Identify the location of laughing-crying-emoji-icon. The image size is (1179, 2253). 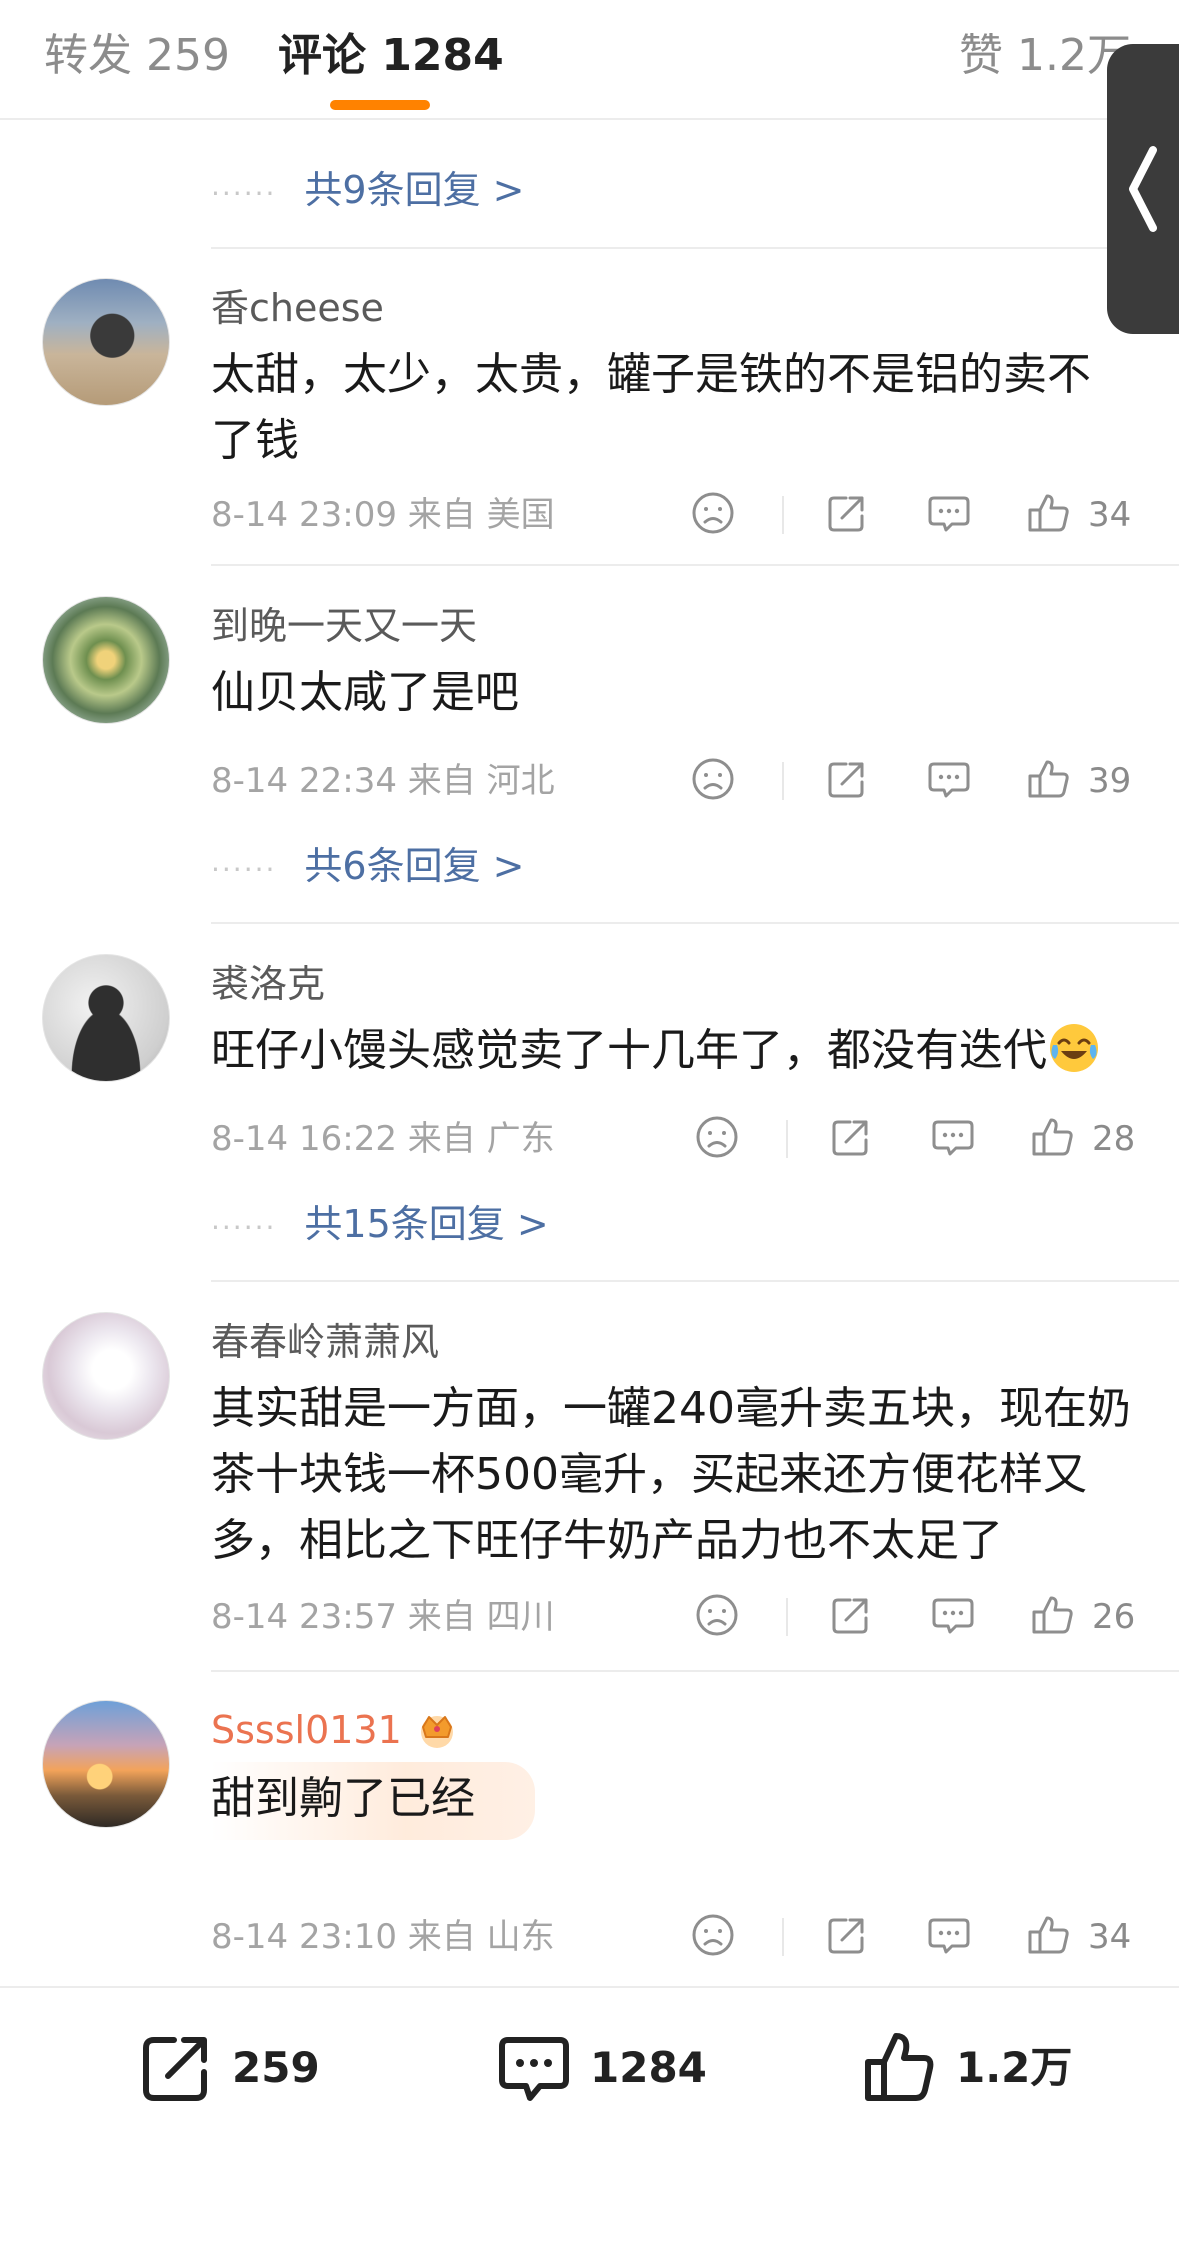
(1074, 1048).